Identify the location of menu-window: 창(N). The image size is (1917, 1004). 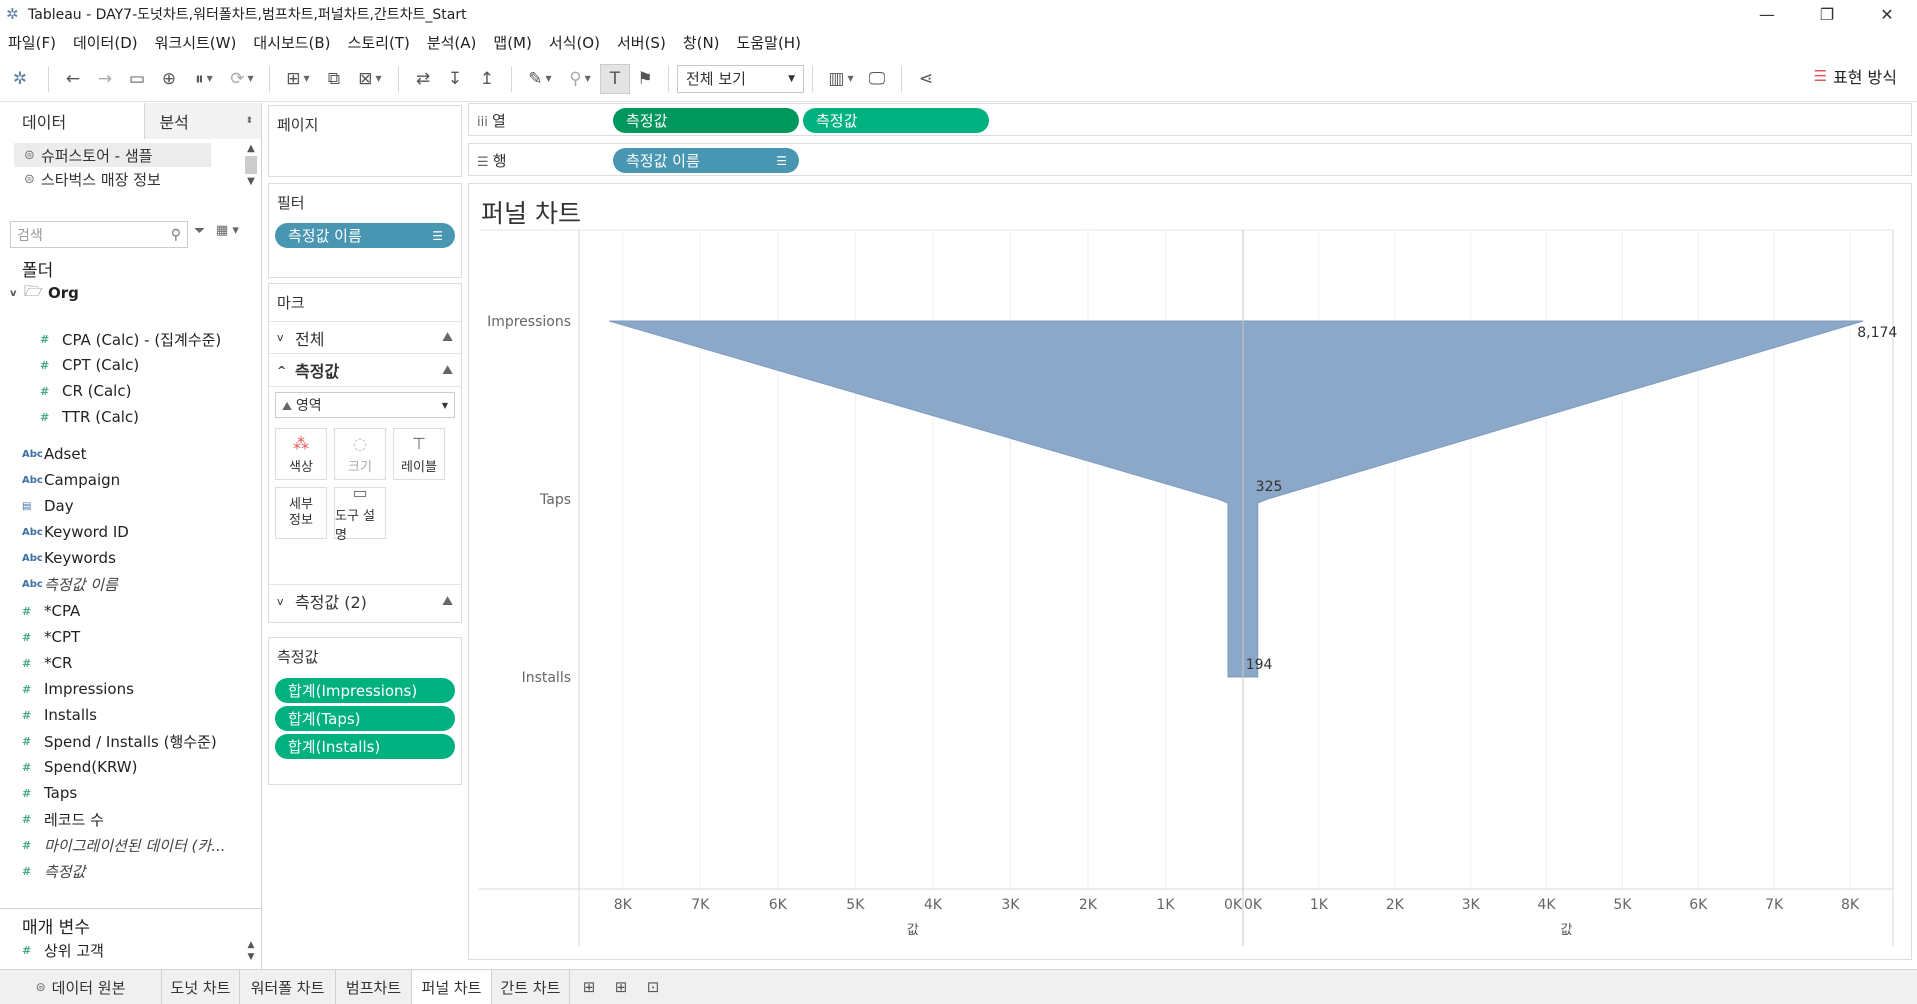
(701, 42).